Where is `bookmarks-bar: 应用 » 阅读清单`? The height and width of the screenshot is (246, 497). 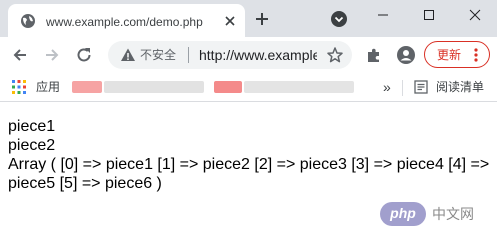
bookmarks-bar: 应用 » 阅读清单 is located at coordinates (248, 87).